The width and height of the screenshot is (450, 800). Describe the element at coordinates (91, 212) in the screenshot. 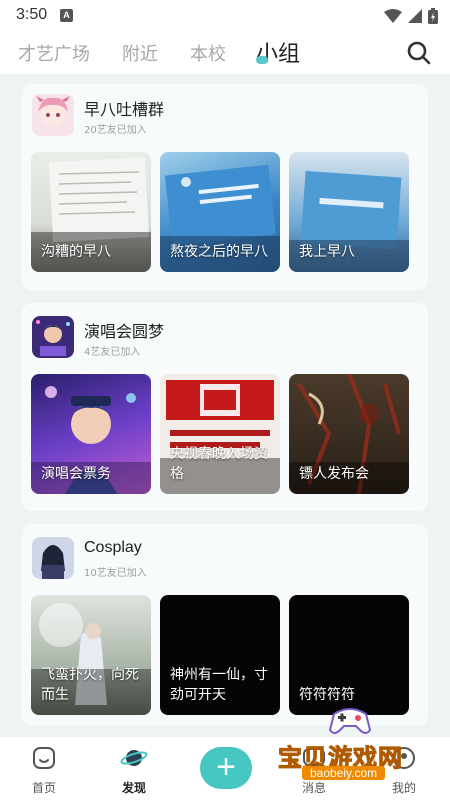

I see `post-tile: 沟糟的早八` at that location.